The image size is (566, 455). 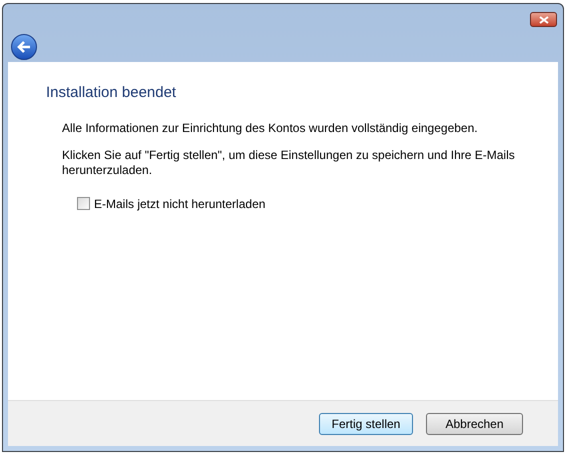 I want to click on finish-button: Fertig stellen, so click(x=366, y=423).